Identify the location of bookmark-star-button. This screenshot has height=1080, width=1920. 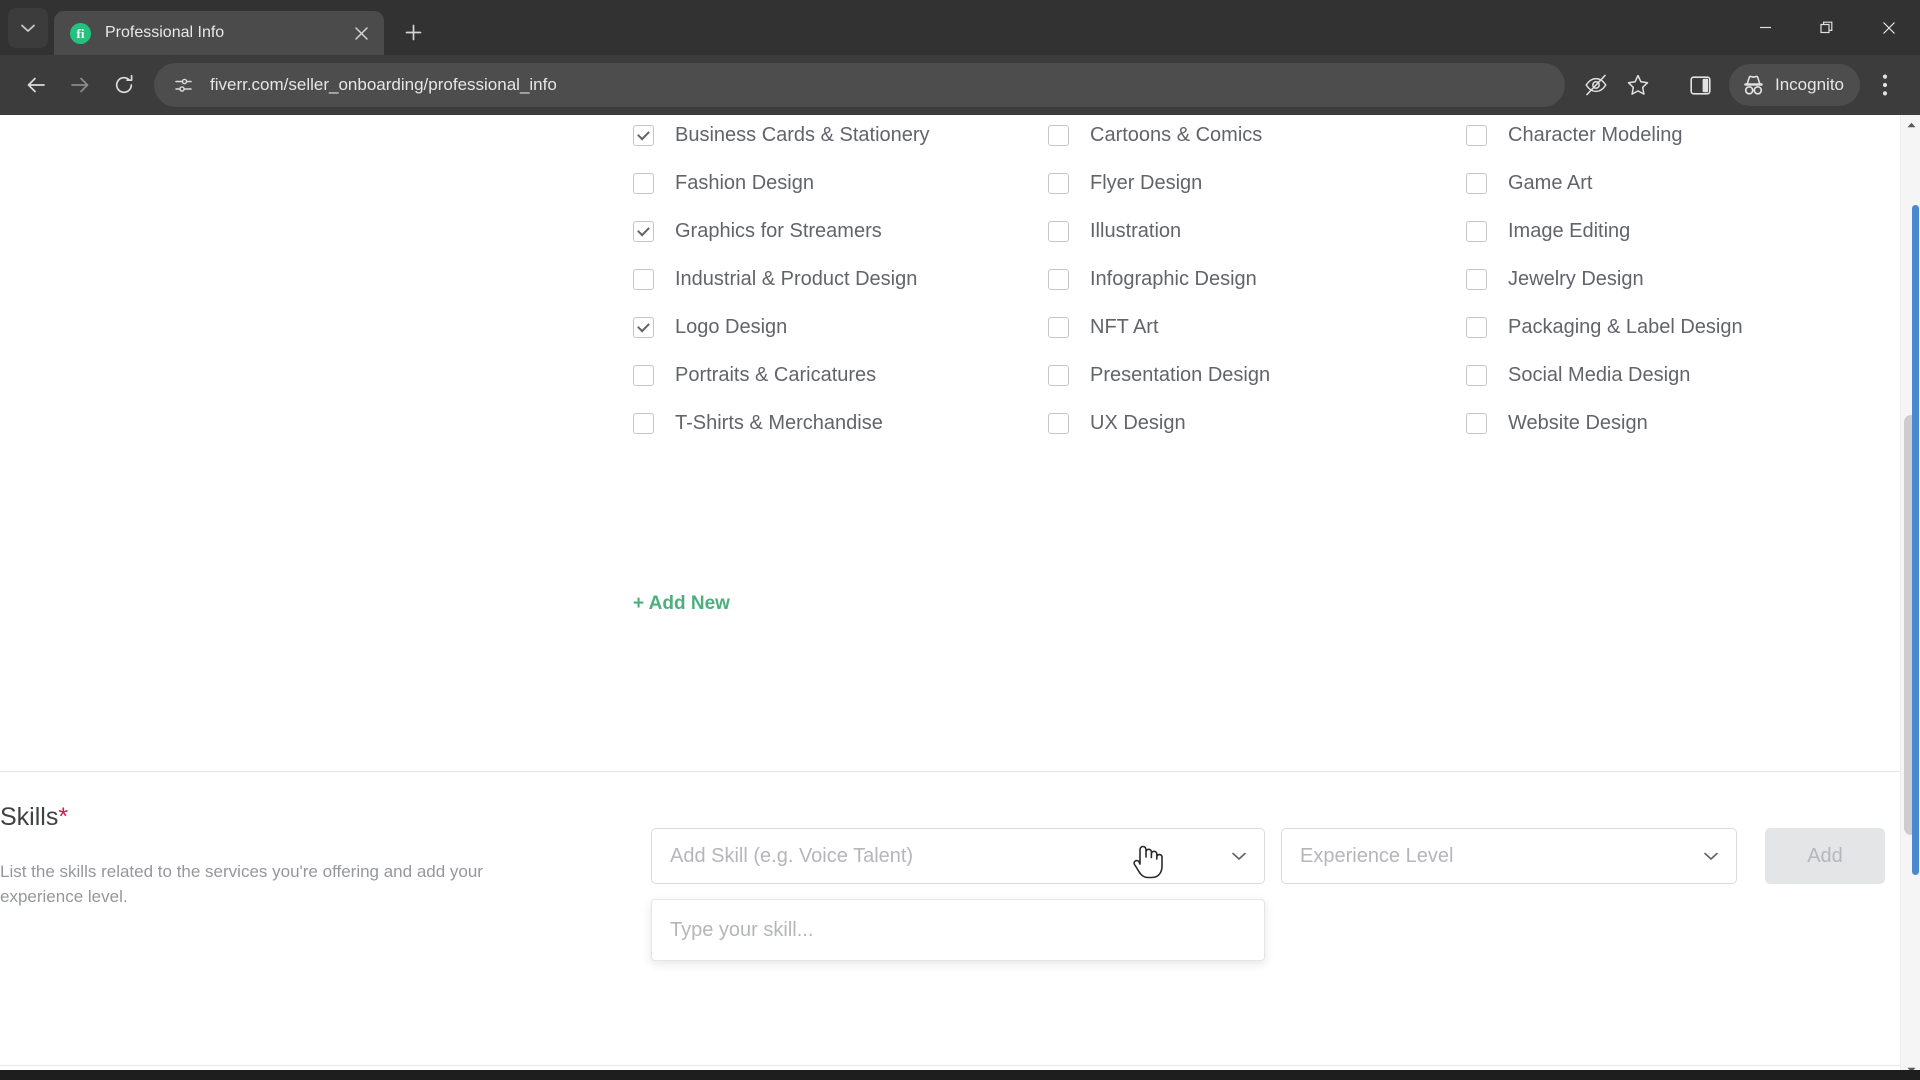
(1638, 85).